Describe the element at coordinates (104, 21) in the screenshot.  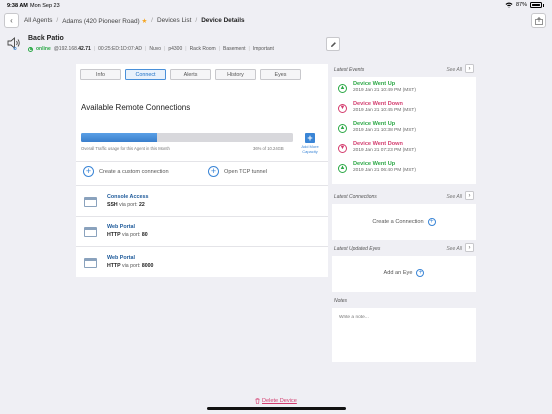
I see `breadcrumb-agent: Adams (420 Pioneer Road) ★` at that location.